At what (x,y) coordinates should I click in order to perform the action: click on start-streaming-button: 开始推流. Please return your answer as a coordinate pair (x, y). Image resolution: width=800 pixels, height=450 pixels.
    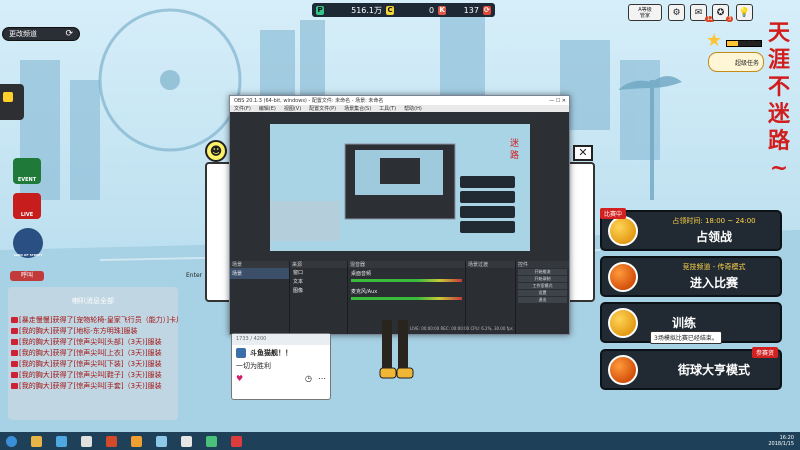
    Looking at the image, I should click on (542, 272).